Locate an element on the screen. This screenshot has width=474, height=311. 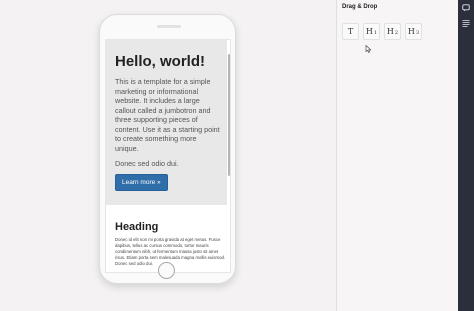
phone-home-button is located at coordinates (166, 270).